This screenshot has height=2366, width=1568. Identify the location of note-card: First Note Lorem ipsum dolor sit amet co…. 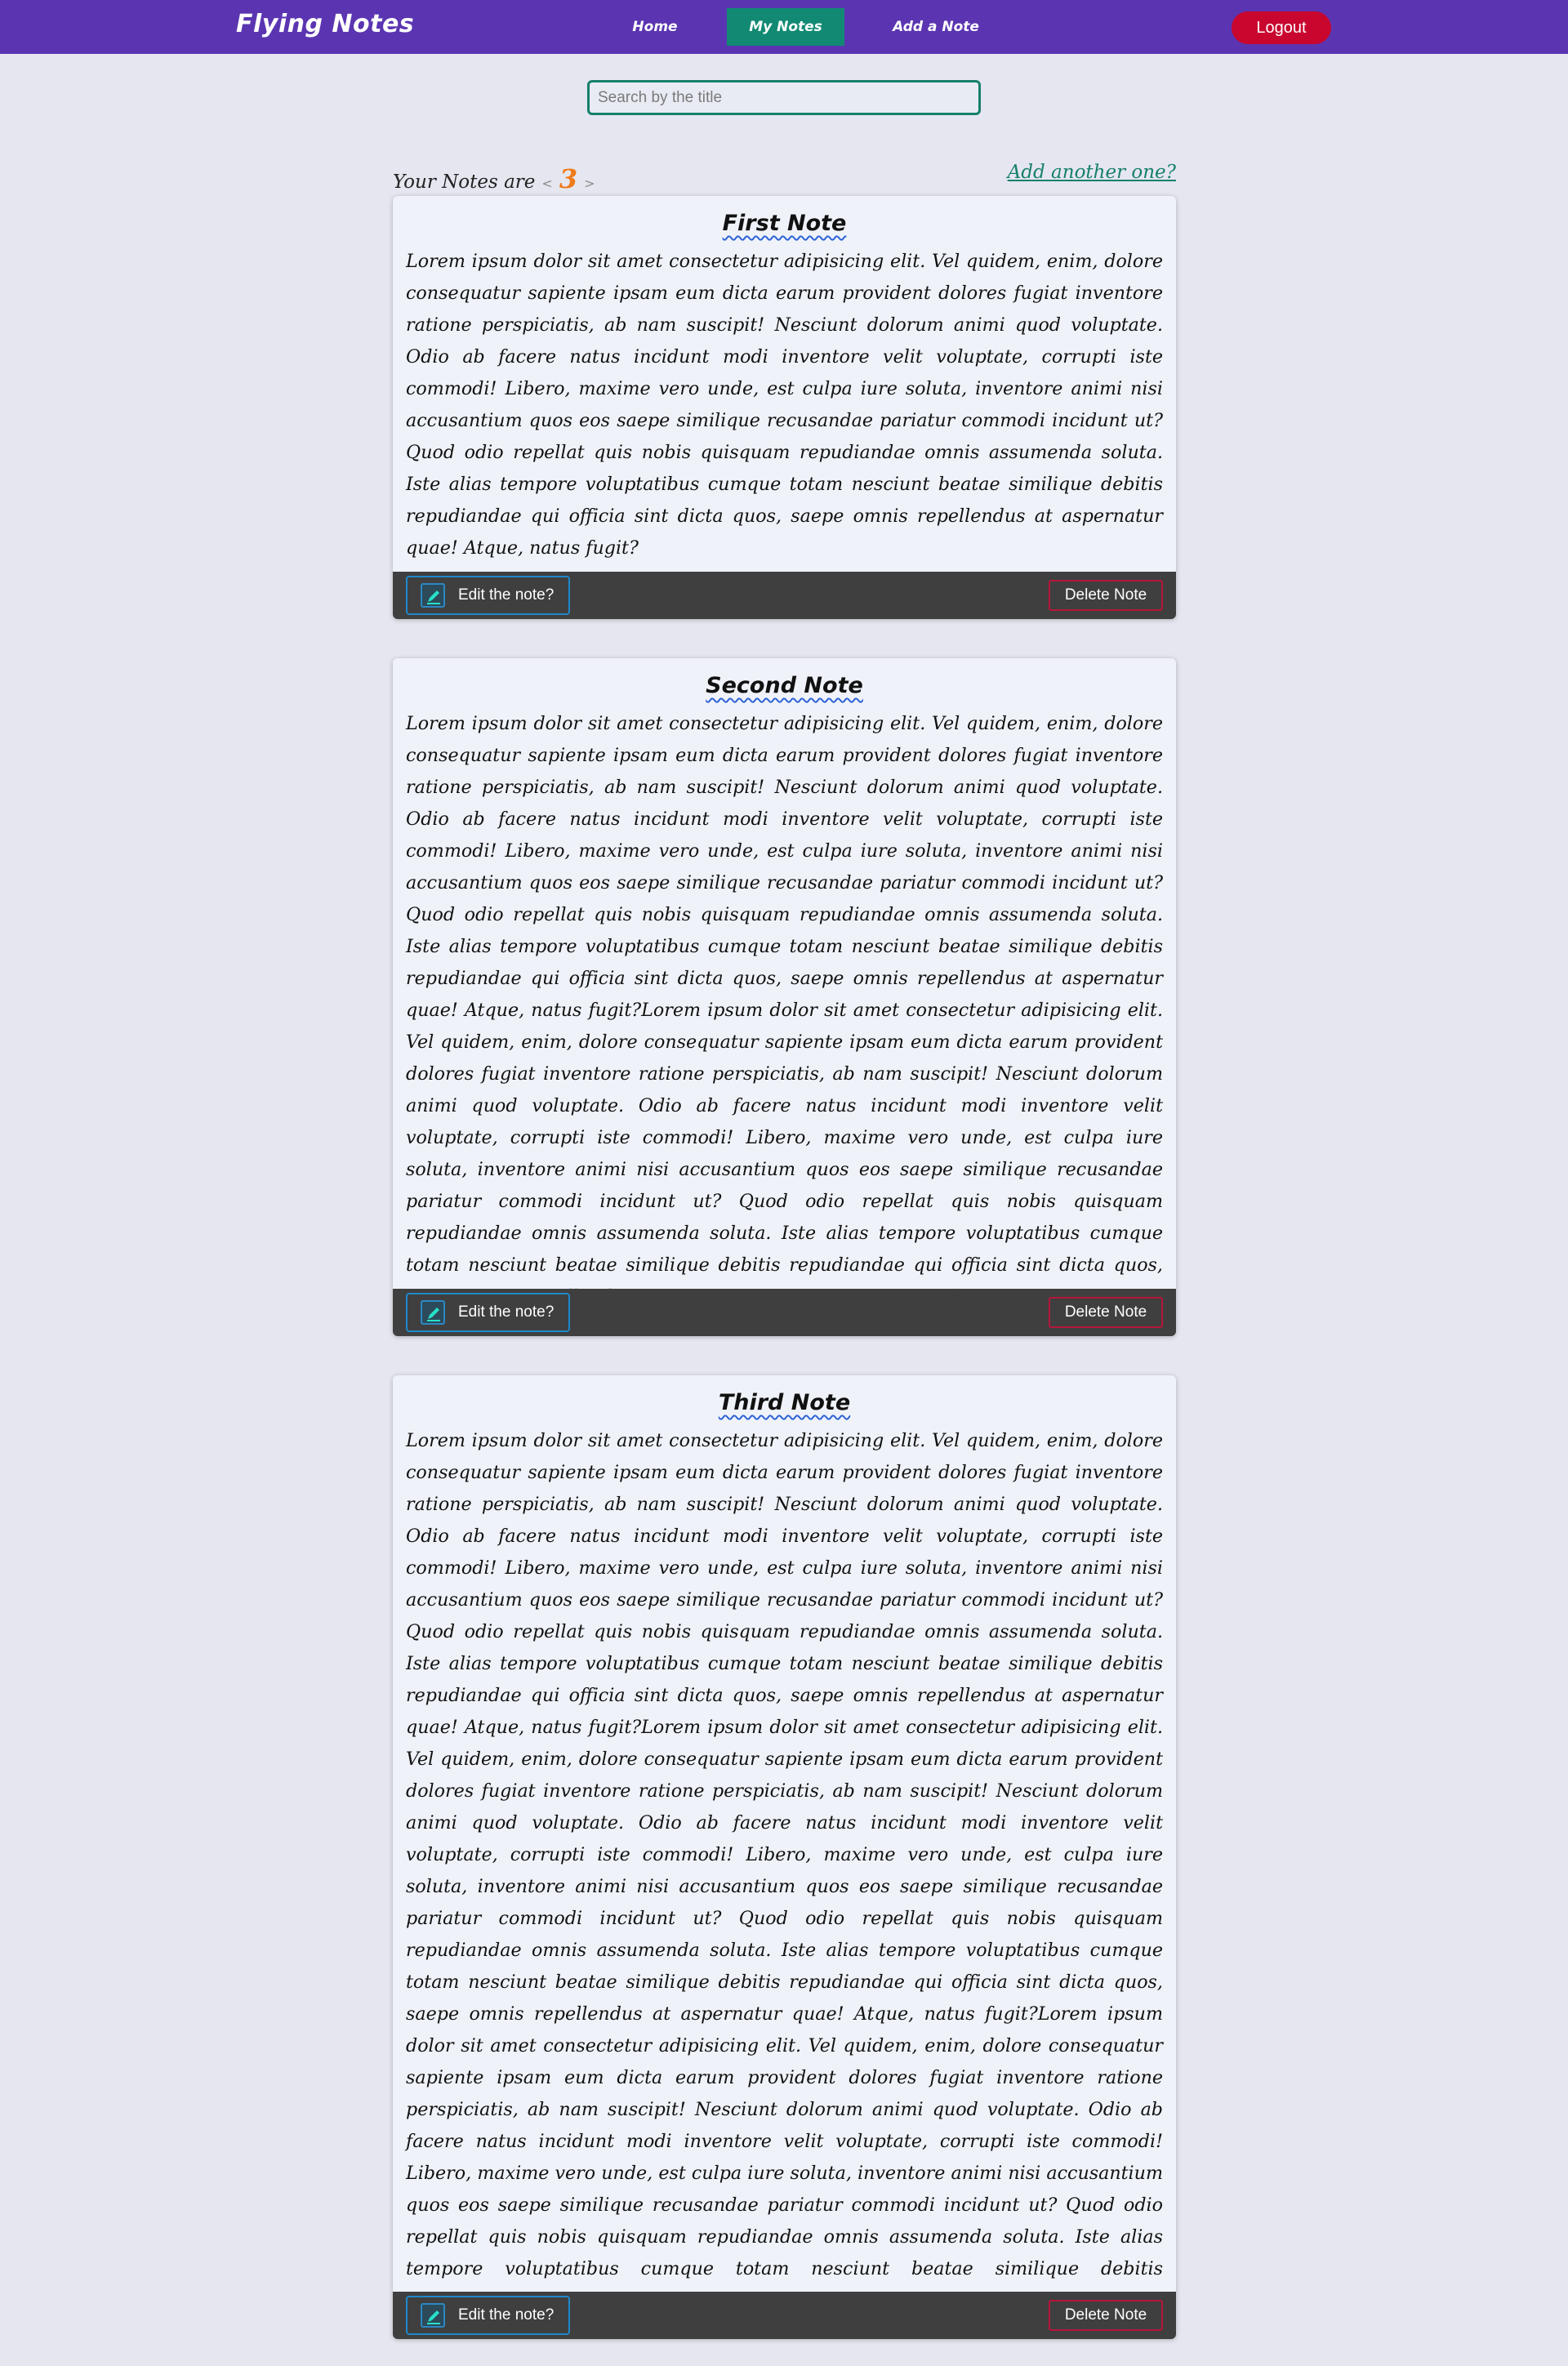
(784, 407).